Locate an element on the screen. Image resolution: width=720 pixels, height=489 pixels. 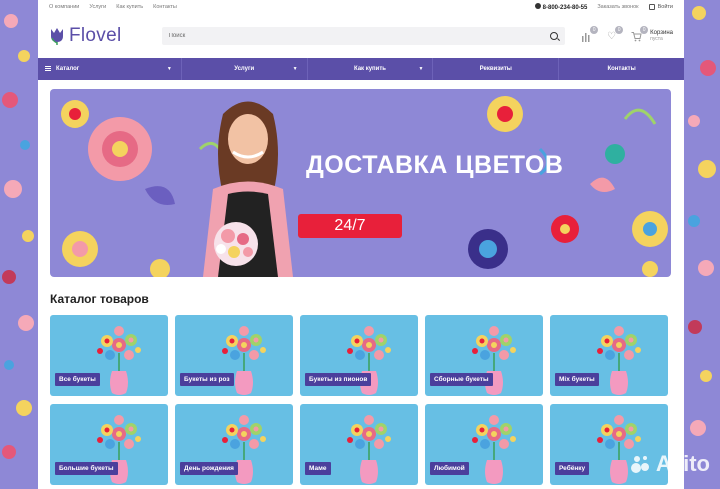
tulip-logo-icon is located at coordinates (57, 36).